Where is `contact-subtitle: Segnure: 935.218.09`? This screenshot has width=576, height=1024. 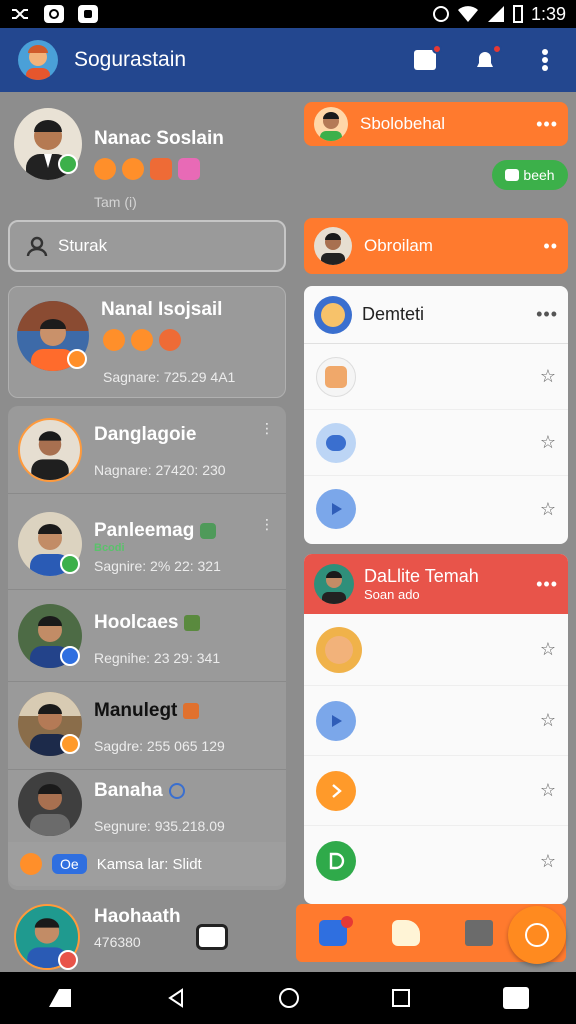 contact-subtitle: Segnure: 935.218.09 is located at coordinates (159, 826).